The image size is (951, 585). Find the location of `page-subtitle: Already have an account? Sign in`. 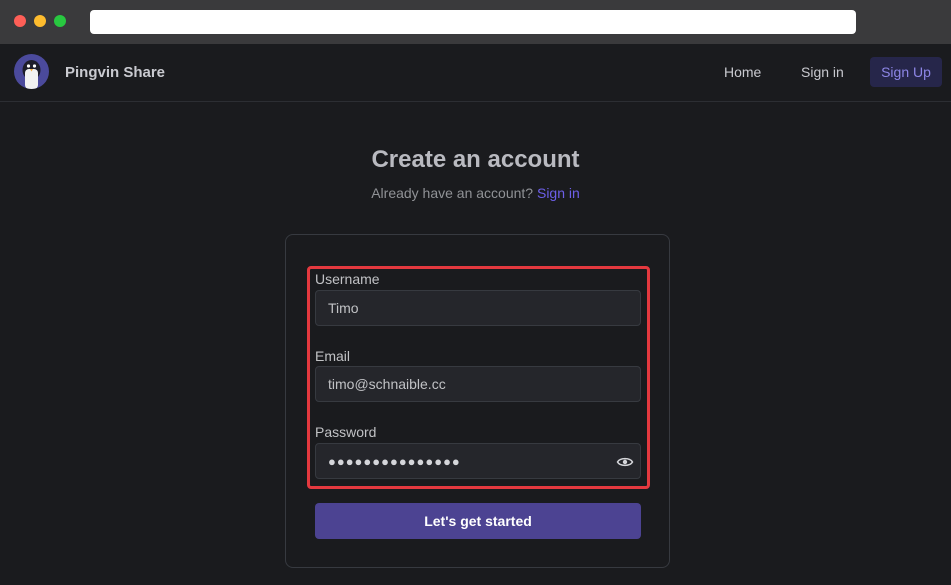

page-subtitle: Already have an account? Sign in is located at coordinates (475, 193).